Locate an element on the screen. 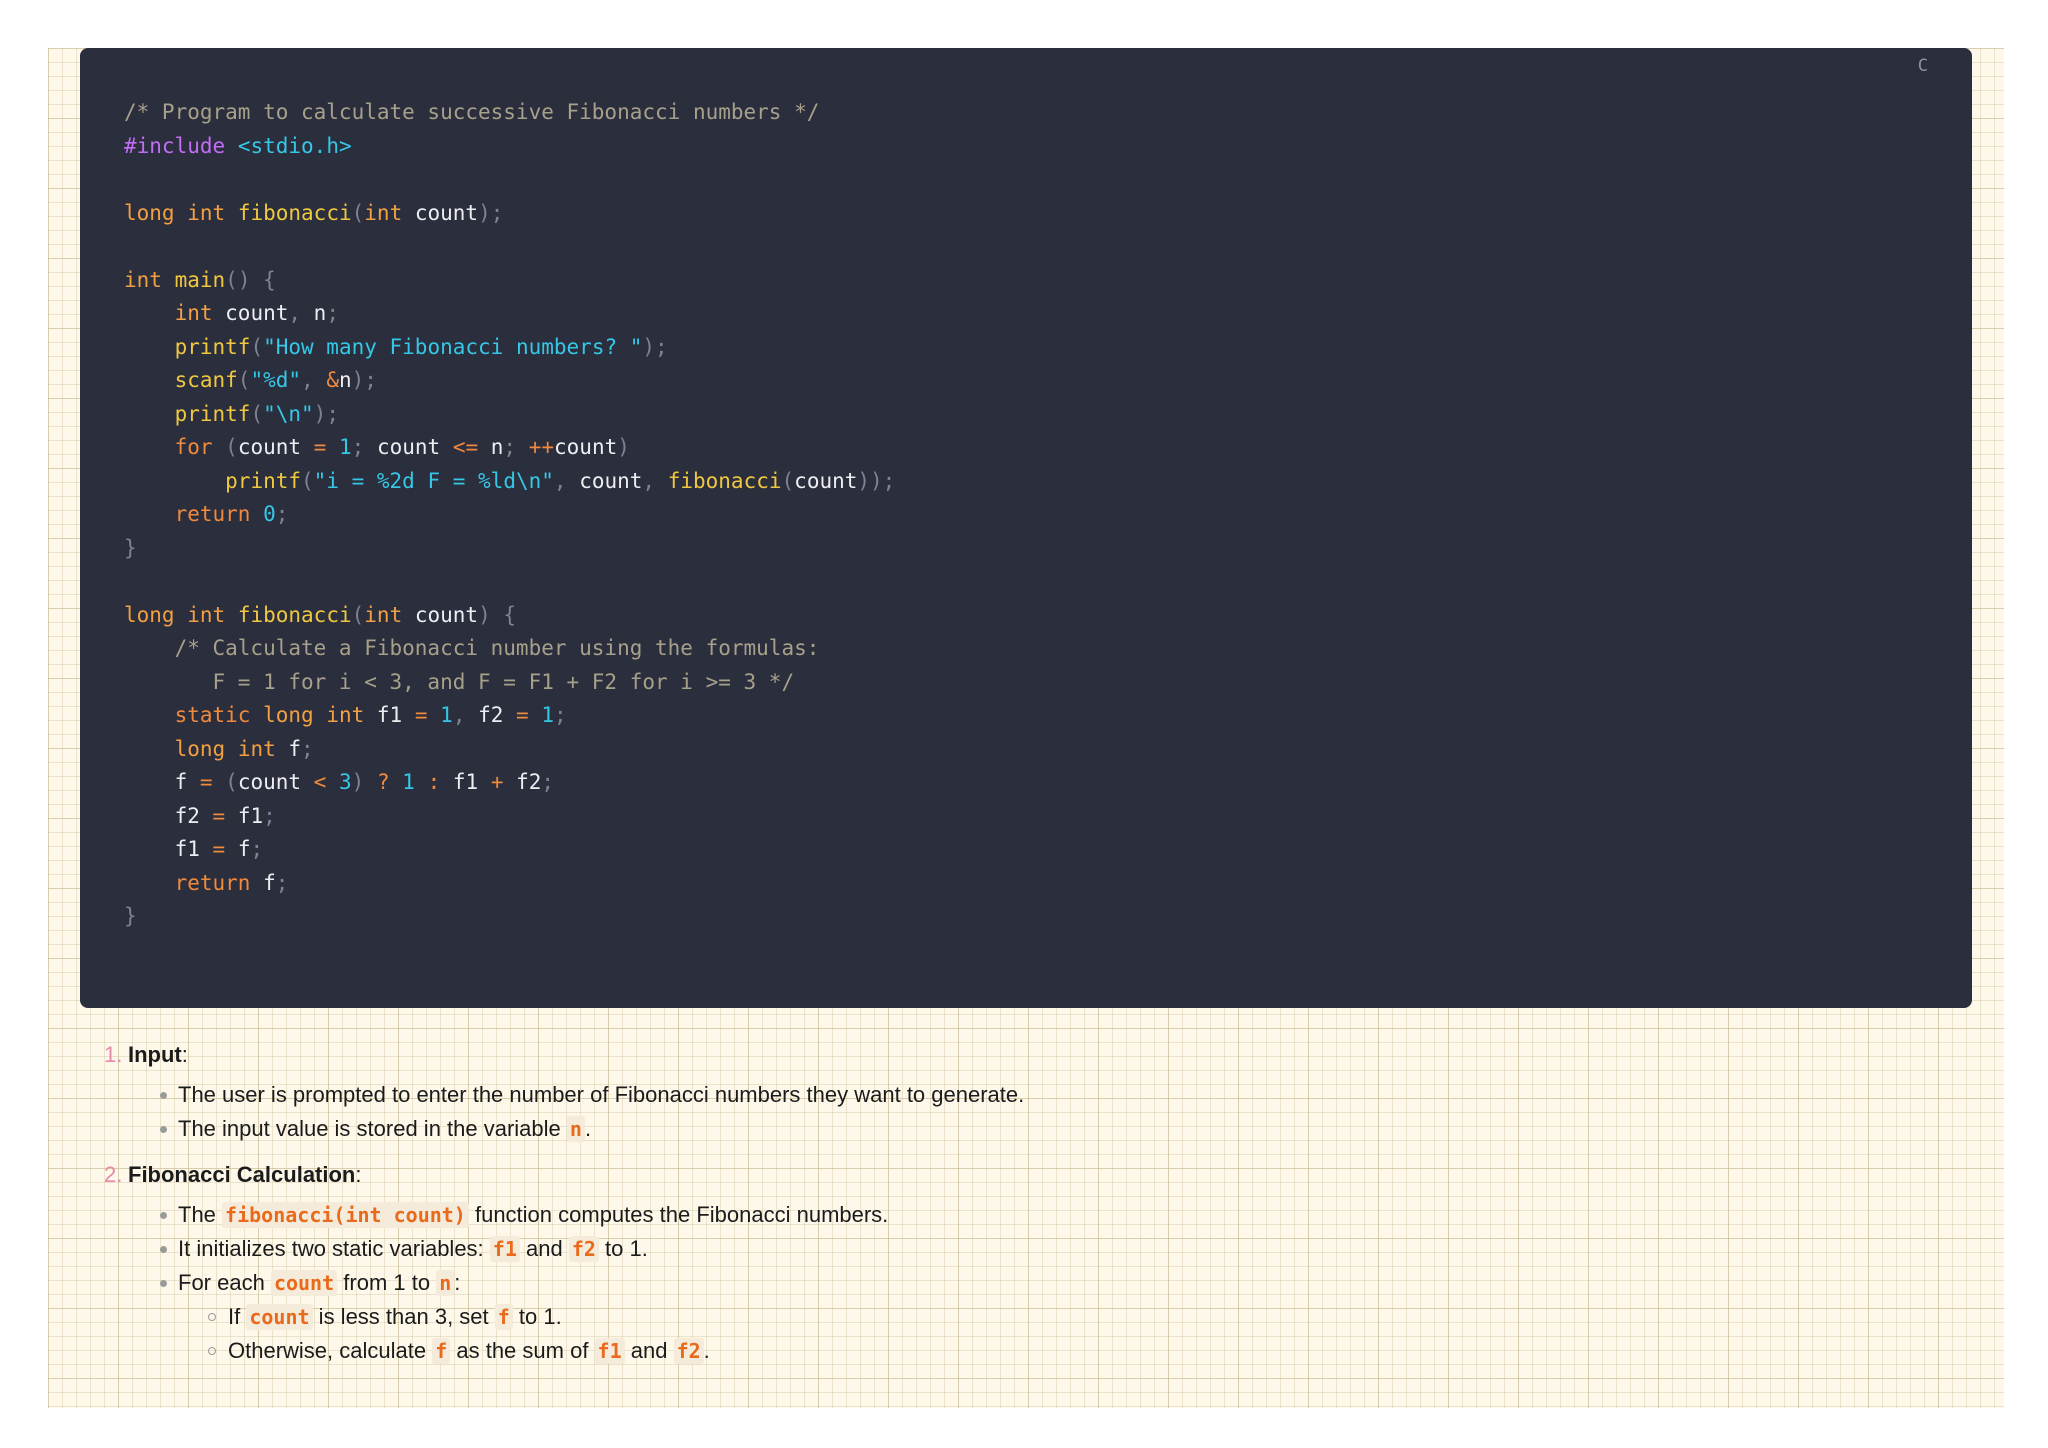 This screenshot has height=1448, width=2048. code-line: long int fibonacci(int count); is located at coordinates (1026, 214).